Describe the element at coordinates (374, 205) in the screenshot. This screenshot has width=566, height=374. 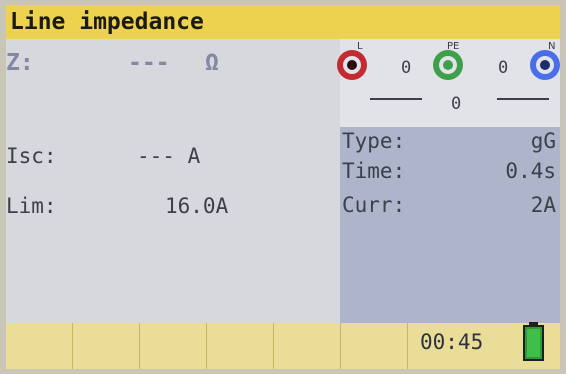
I see `curr-label: Curr:` at that location.